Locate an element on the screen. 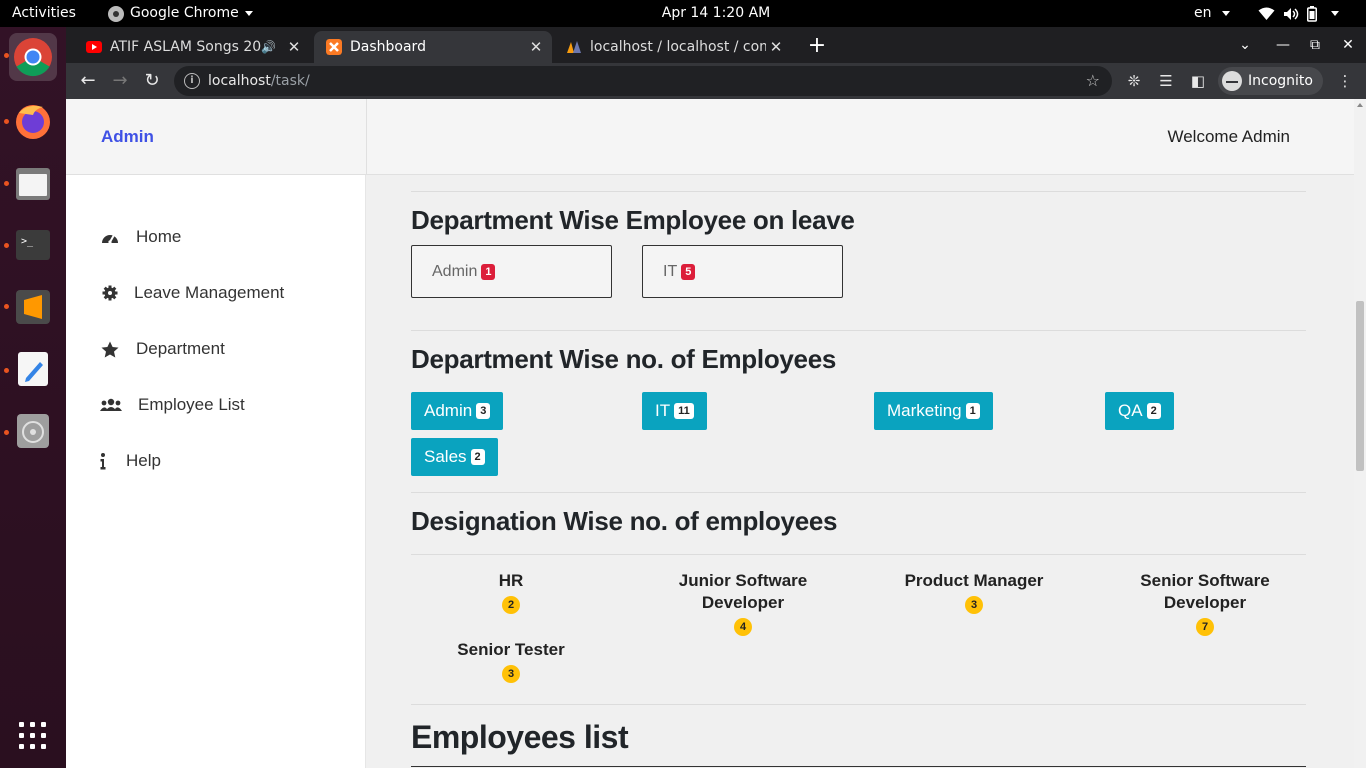  dept-button-it: IT 11 is located at coordinates (674, 411).